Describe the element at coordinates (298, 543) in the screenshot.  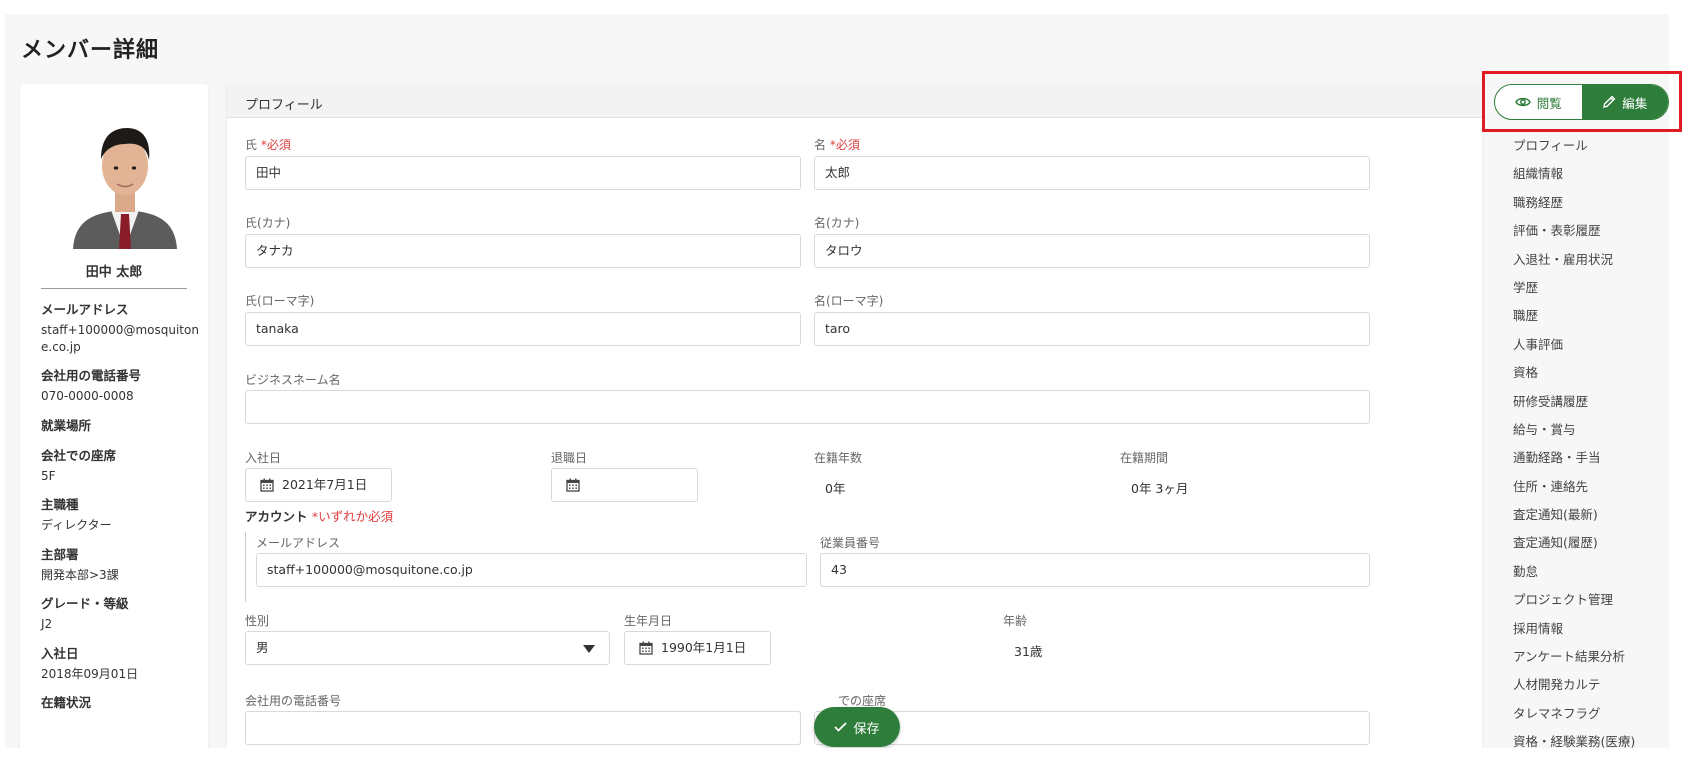
I see `account-email-label: メールアドレス` at that location.